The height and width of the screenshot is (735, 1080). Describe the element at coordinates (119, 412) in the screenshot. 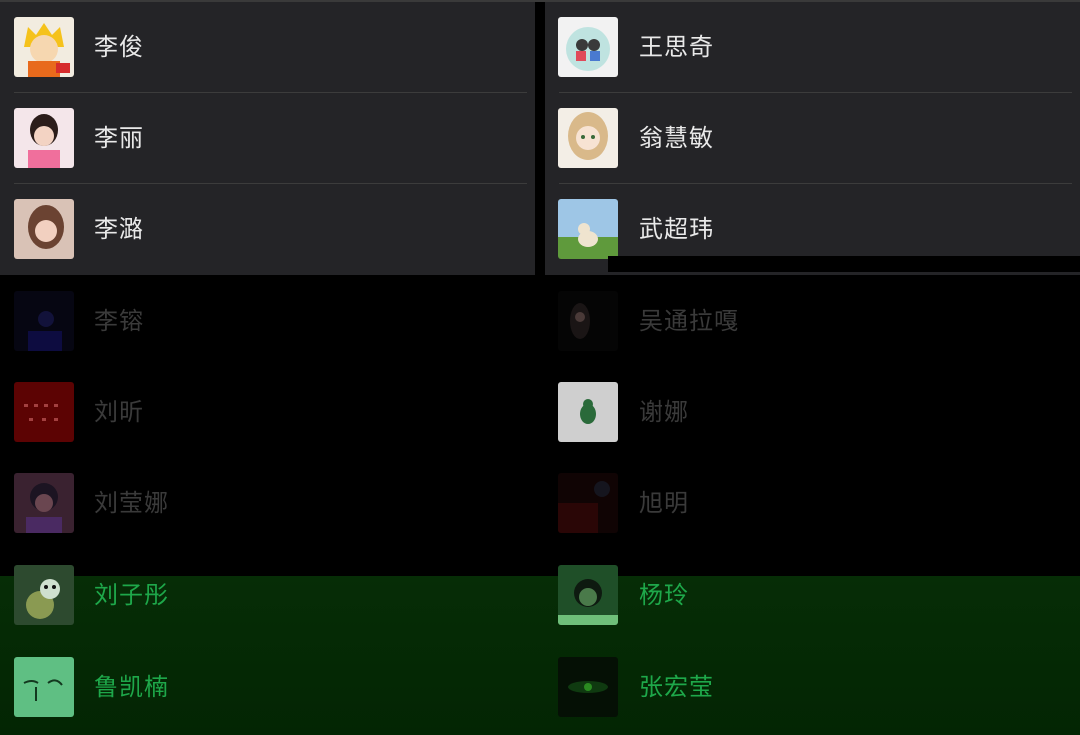

I see `contact-name: 刘昕` at that location.